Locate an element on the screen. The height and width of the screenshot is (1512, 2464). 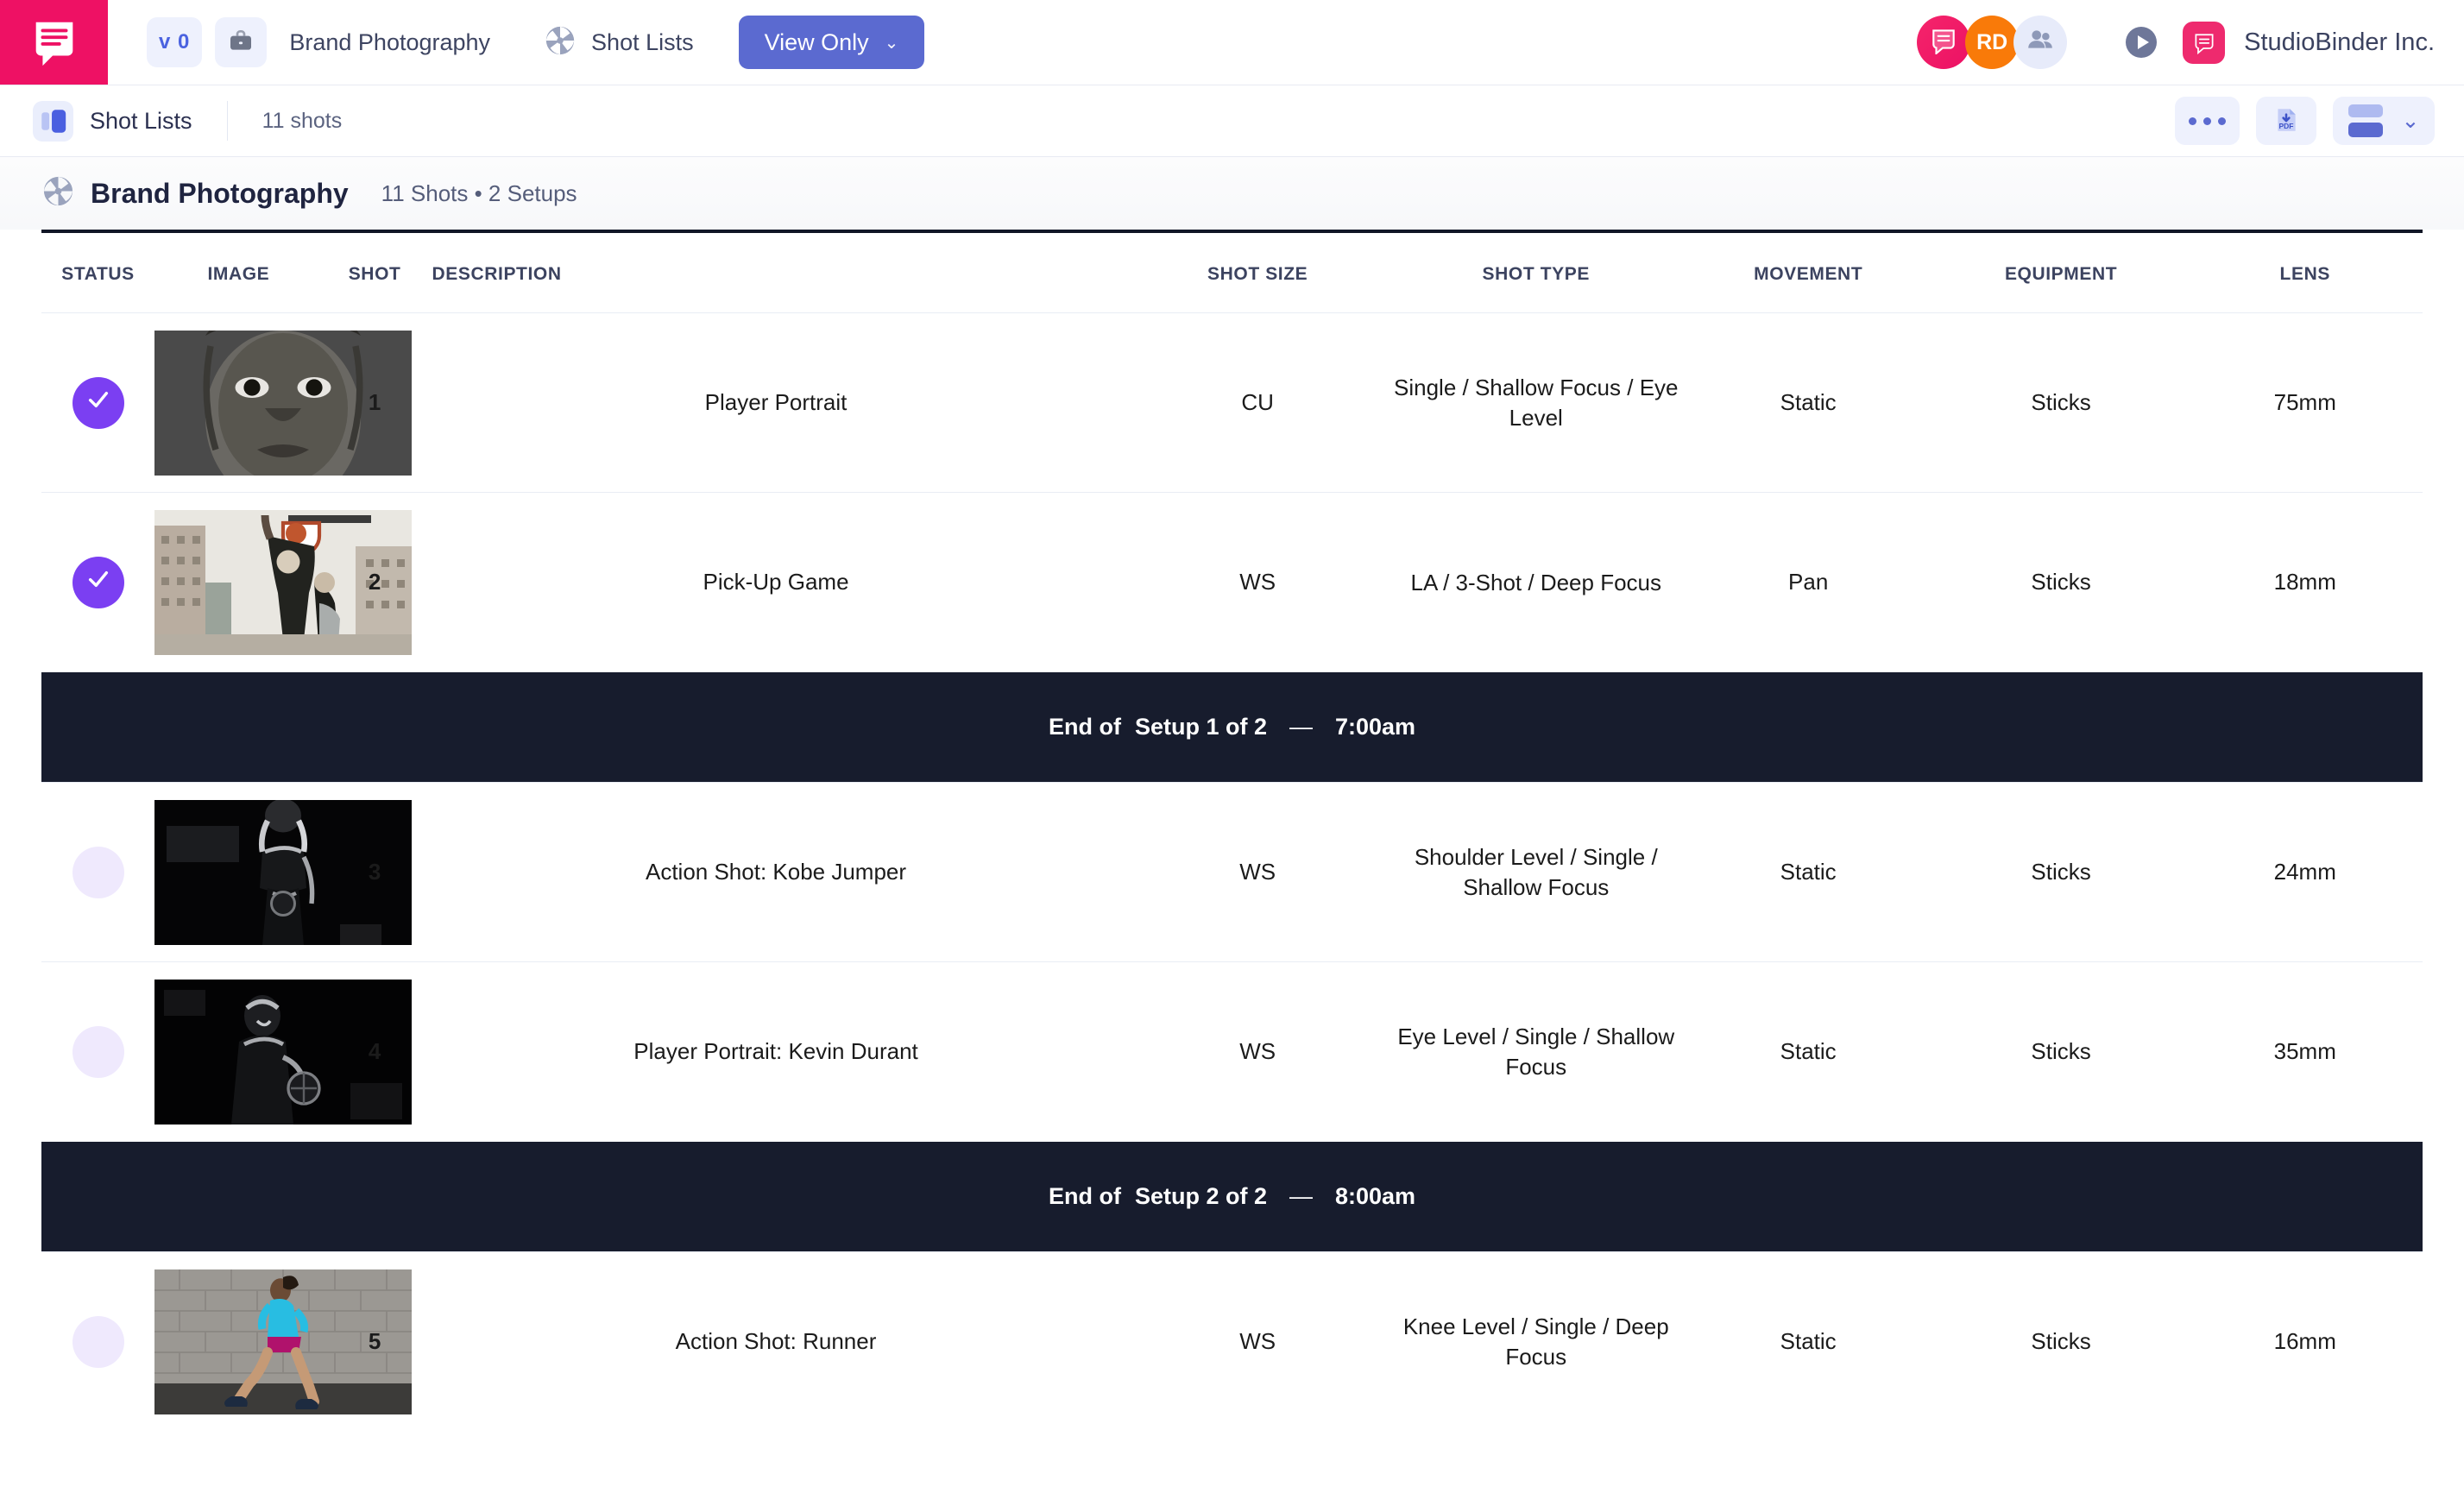
breadcrumb-project: Brand Photography is located at coordinates (389, 42).